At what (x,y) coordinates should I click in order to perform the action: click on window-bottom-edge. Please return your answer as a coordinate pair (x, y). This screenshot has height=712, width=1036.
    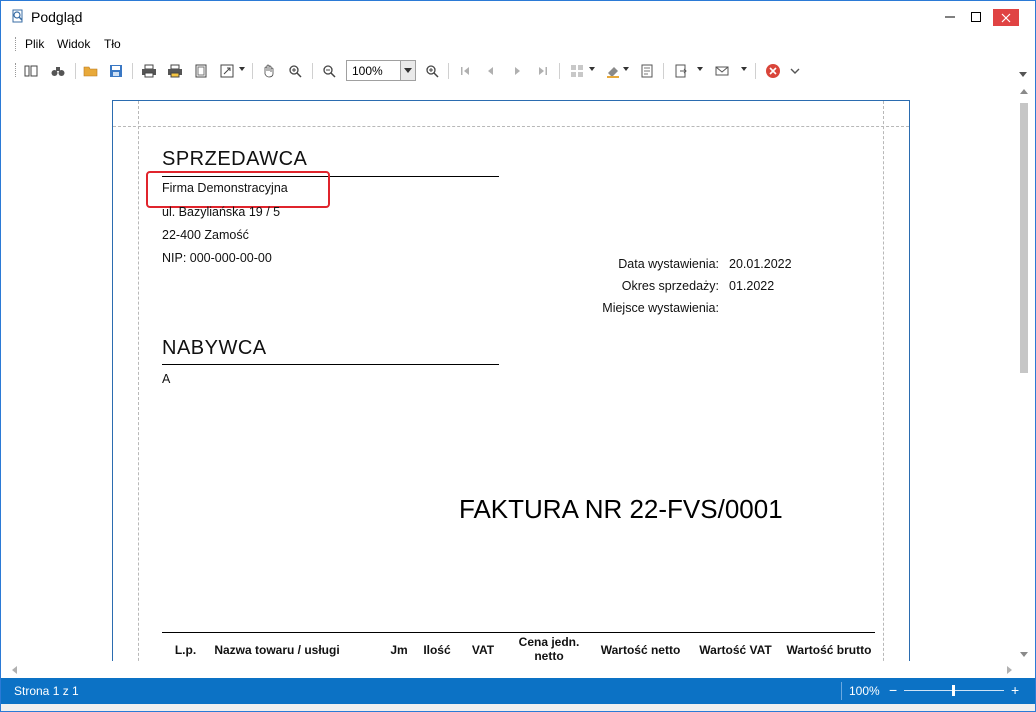
    Looking at the image, I should click on (518, 707).